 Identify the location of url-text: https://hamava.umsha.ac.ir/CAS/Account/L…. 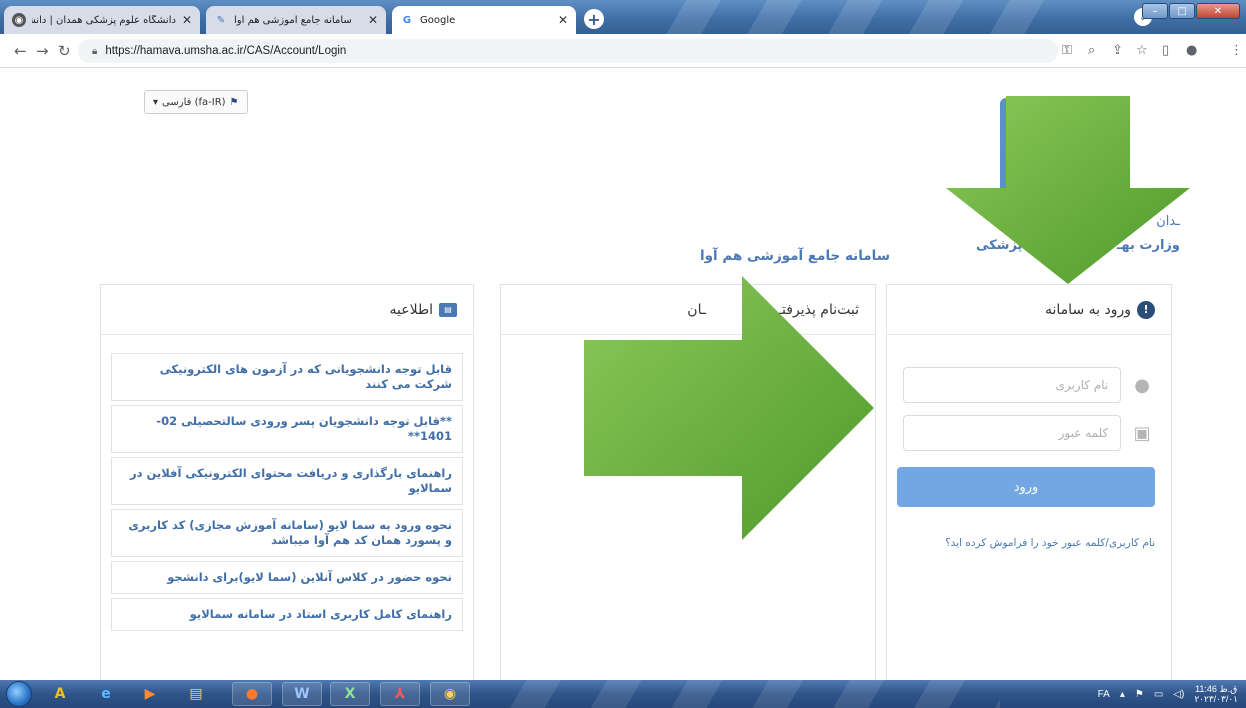
(226, 51).